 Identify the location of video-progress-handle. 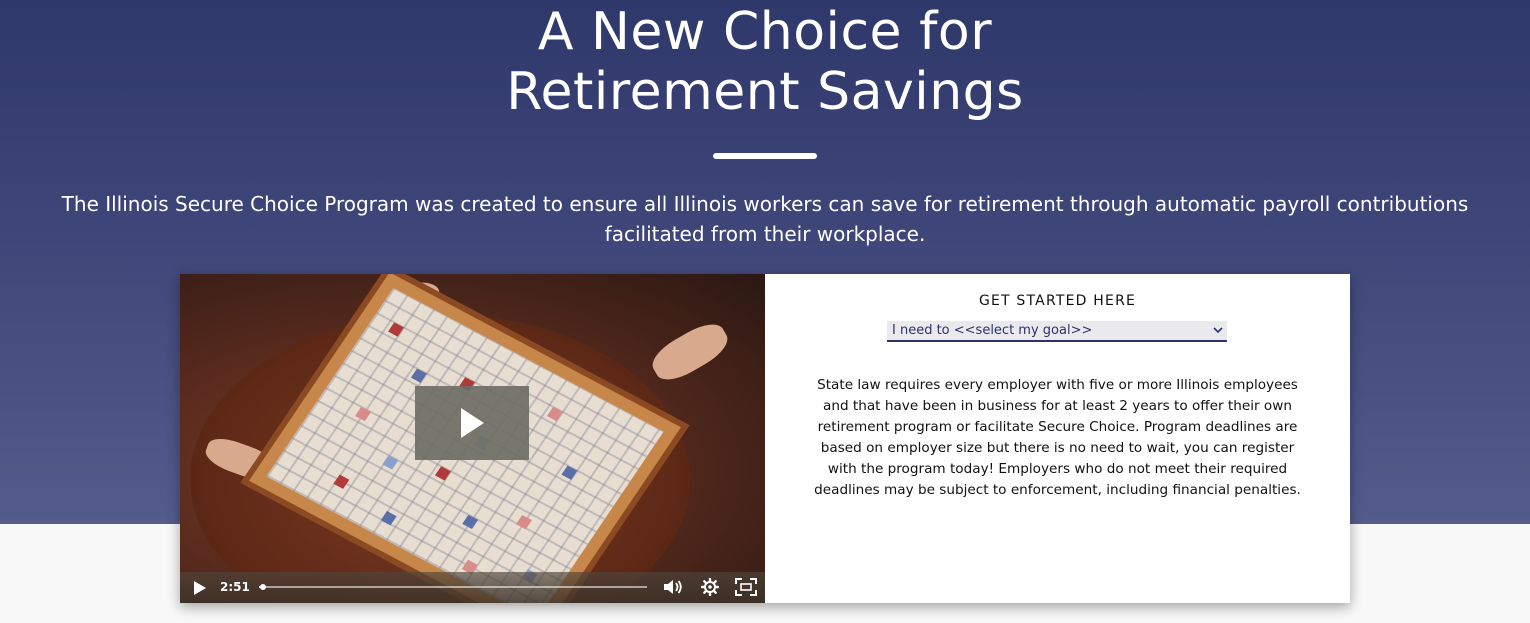
(262, 587).